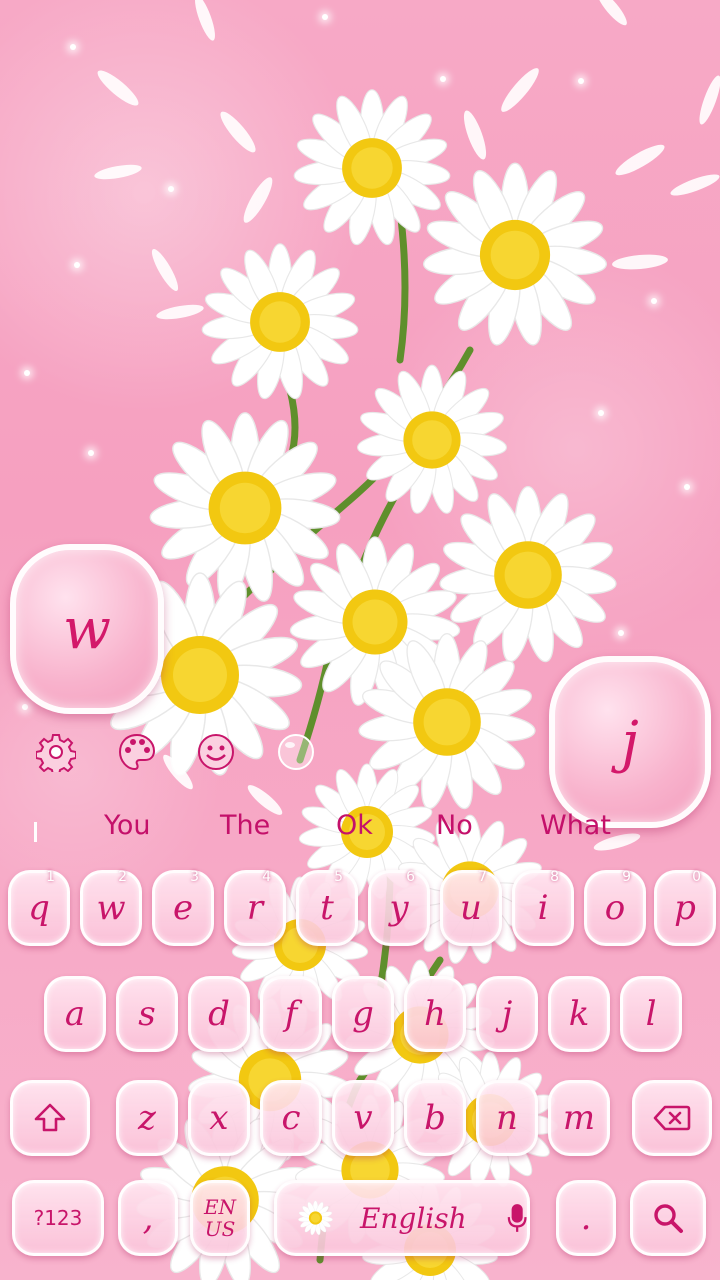 This screenshot has height=1280, width=720. Describe the element at coordinates (122, 877) in the screenshot. I see `key-hint: 2` at that location.